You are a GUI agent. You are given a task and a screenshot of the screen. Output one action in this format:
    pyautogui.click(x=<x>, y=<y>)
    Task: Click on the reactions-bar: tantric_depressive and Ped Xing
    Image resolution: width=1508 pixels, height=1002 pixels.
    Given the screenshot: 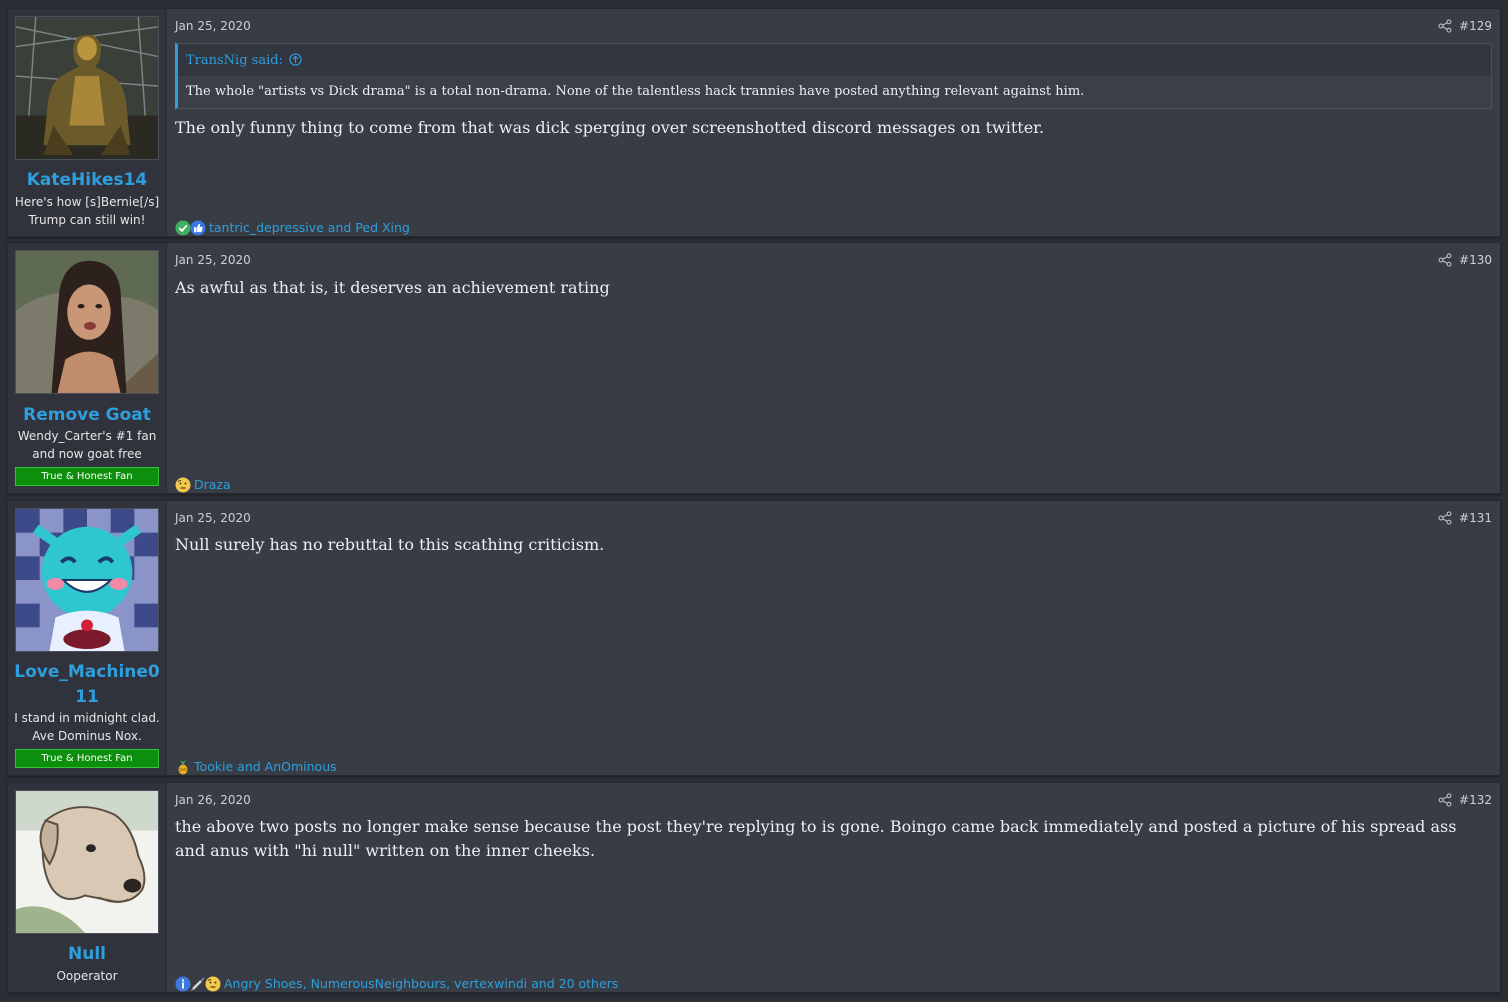 What is the action you would take?
    pyautogui.click(x=292, y=228)
    